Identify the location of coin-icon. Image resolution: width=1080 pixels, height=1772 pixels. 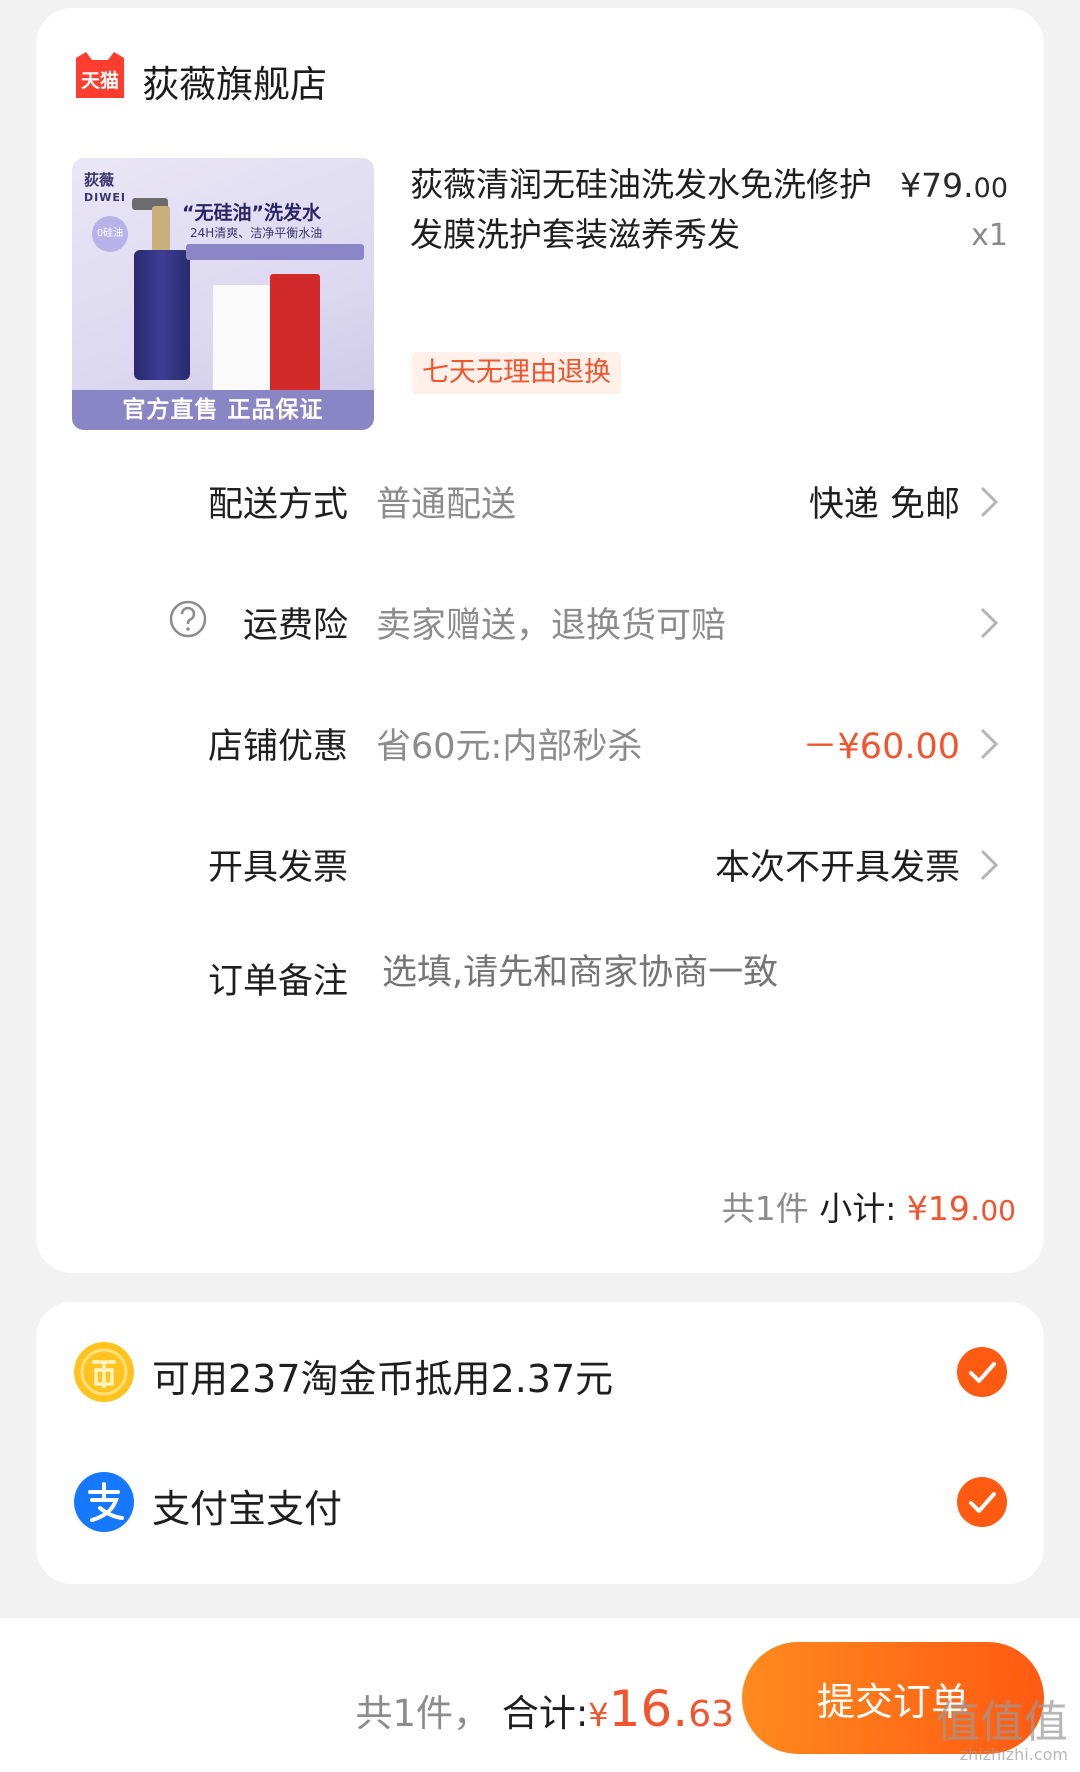
(104, 1372).